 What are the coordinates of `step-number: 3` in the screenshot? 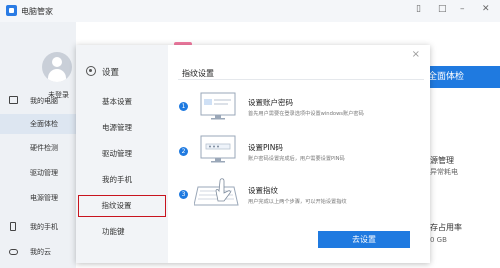 It's located at (183, 194).